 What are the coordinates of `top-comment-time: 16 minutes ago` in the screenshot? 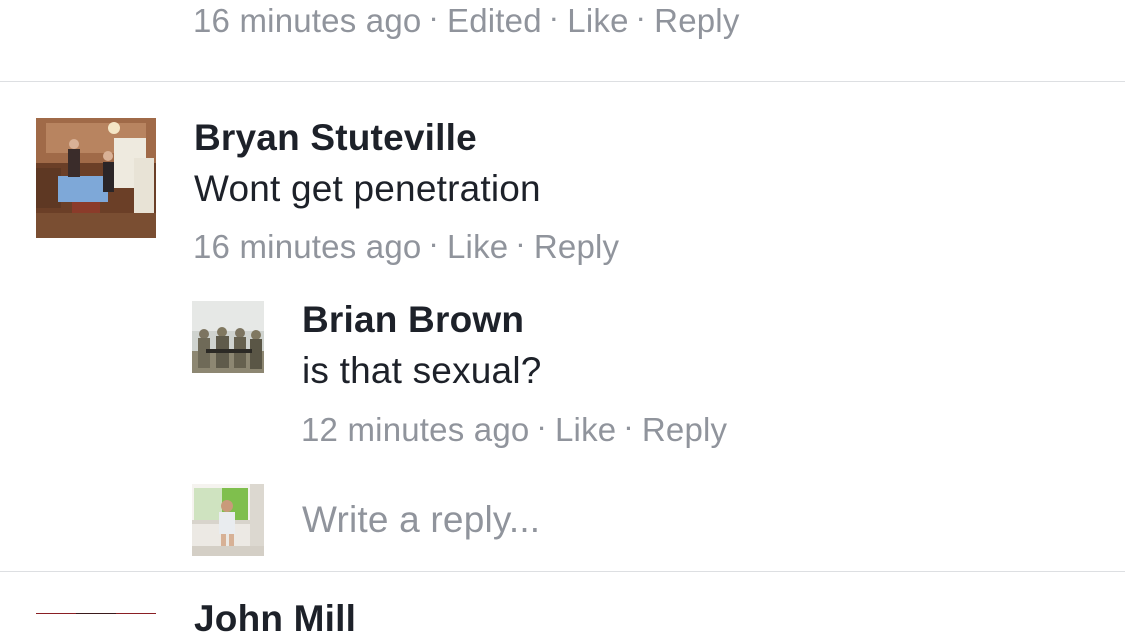 It's located at (307, 20).